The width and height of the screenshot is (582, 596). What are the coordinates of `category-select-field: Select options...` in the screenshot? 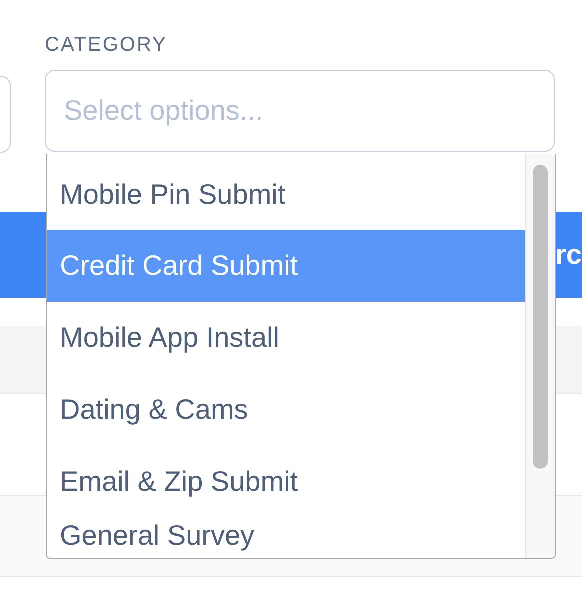 It's located at (300, 111).